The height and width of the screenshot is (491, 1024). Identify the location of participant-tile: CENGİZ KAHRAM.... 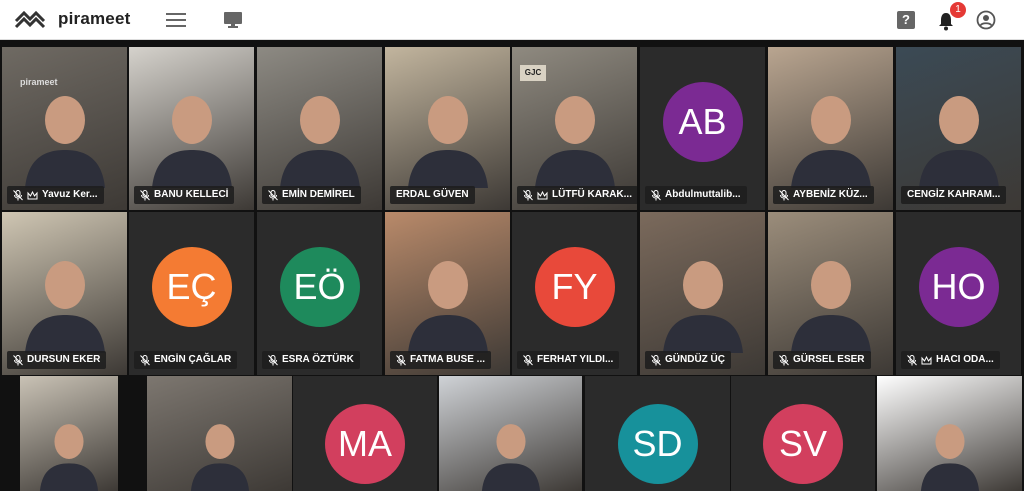
(958, 128).